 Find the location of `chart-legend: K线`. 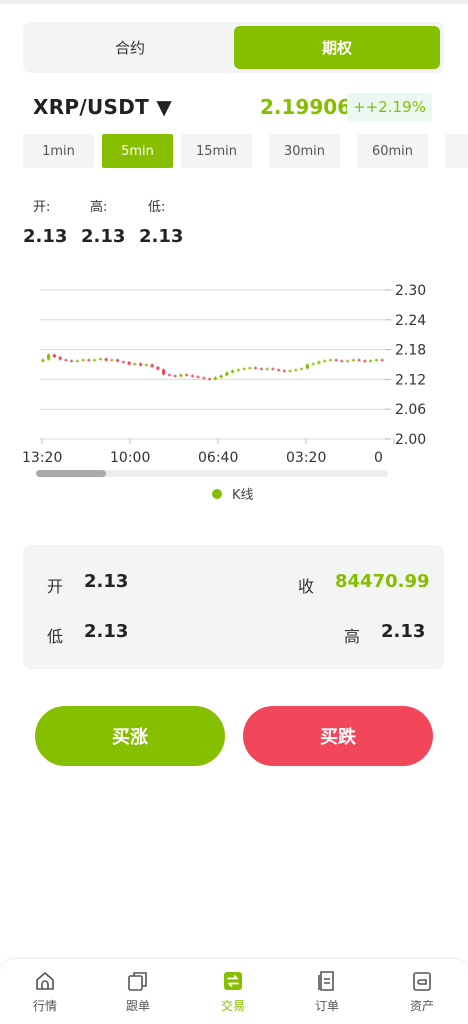

chart-legend: K线 is located at coordinates (233, 493).